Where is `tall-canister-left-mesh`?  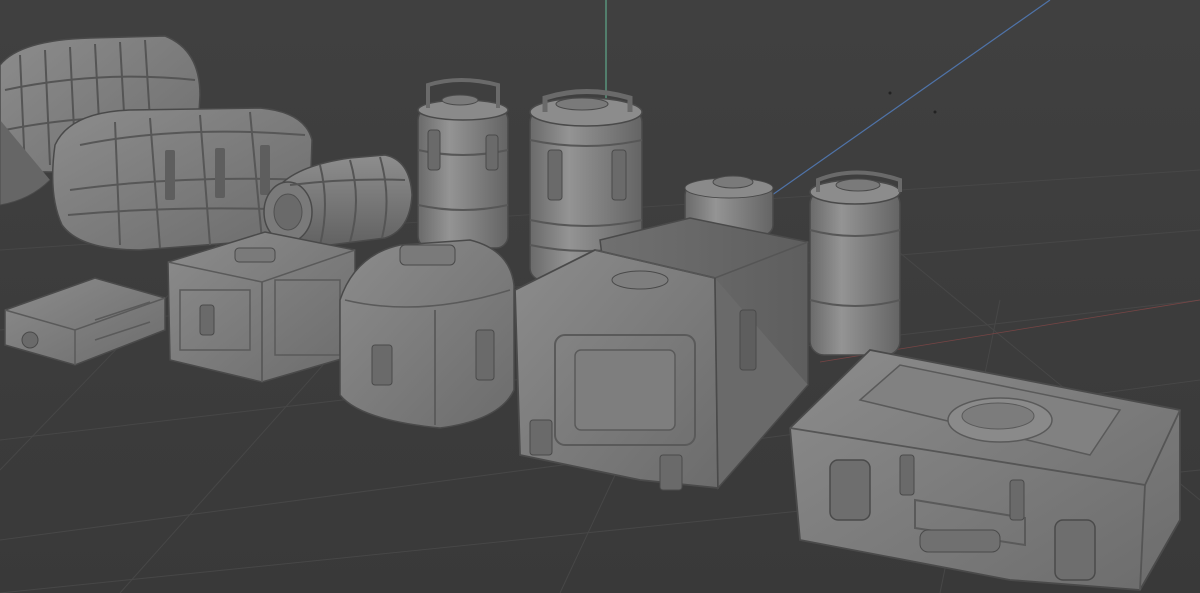
tall-canister-left-mesh is located at coordinates (463, 163).